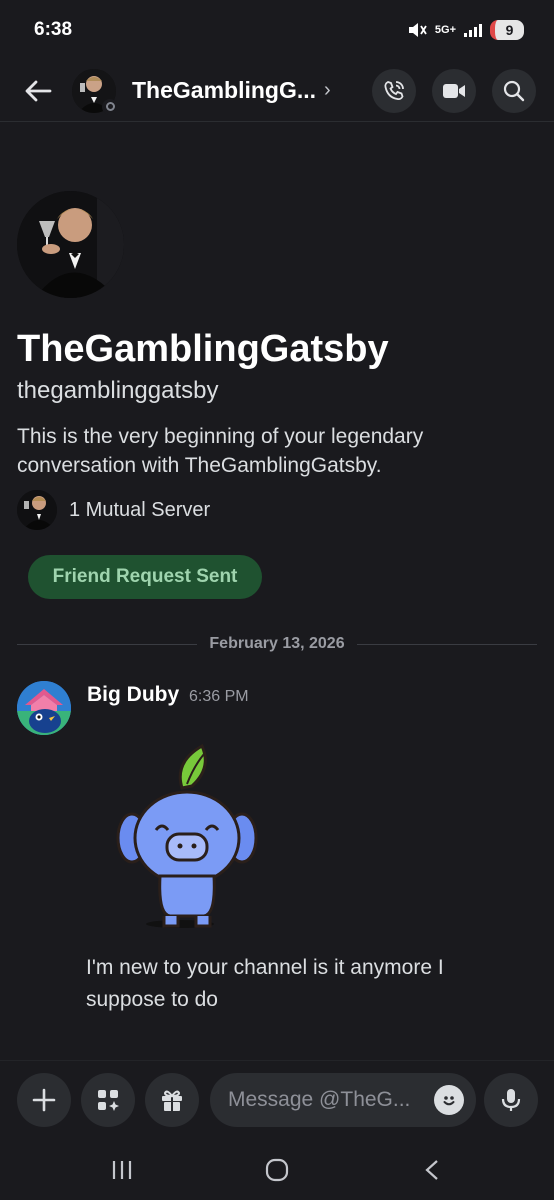 Image resolution: width=554 pixels, height=1200 pixels. What do you see at coordinates (37, 510) in the screenshot?
I see `server-avatar` at bounding box center [37, 510].